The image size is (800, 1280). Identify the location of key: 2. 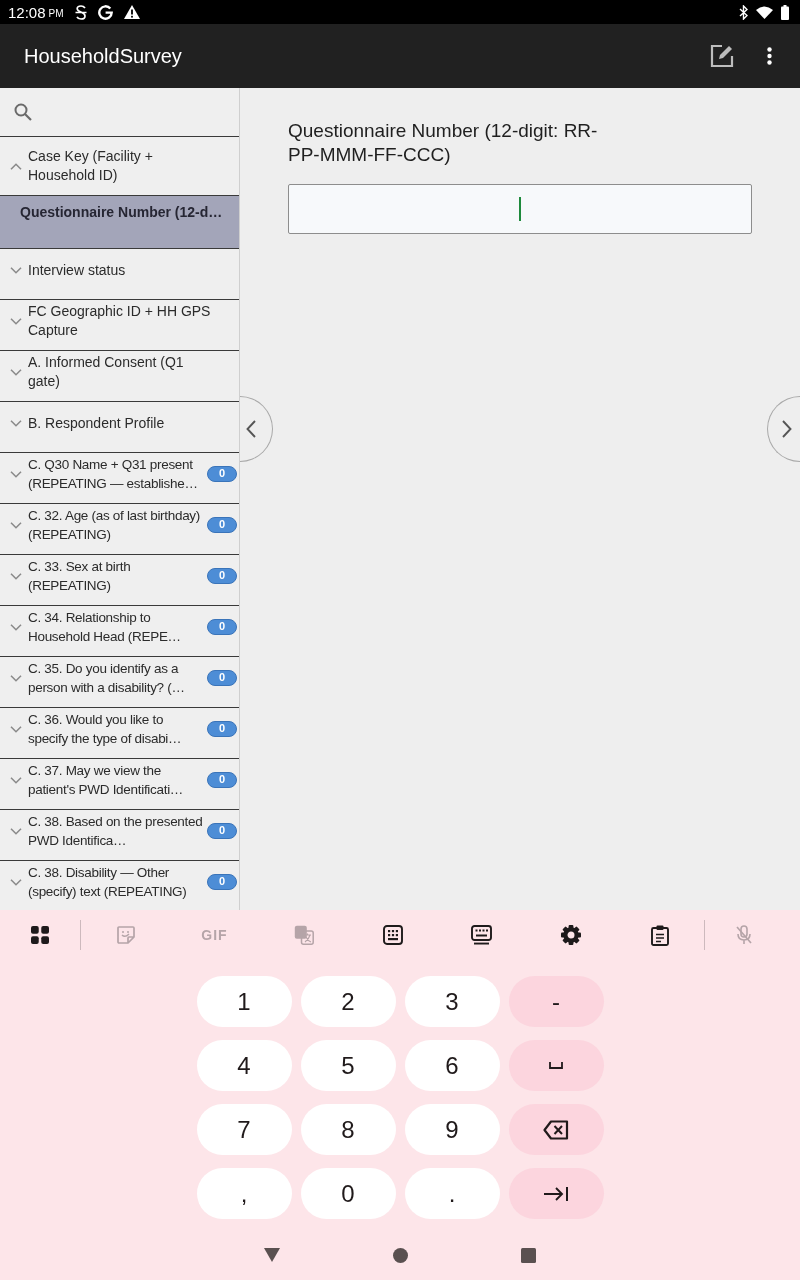
(348, 1001).